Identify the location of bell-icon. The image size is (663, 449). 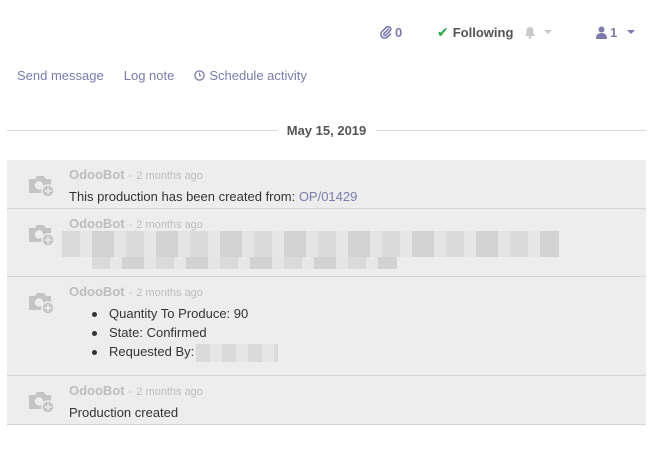
(530, 32).